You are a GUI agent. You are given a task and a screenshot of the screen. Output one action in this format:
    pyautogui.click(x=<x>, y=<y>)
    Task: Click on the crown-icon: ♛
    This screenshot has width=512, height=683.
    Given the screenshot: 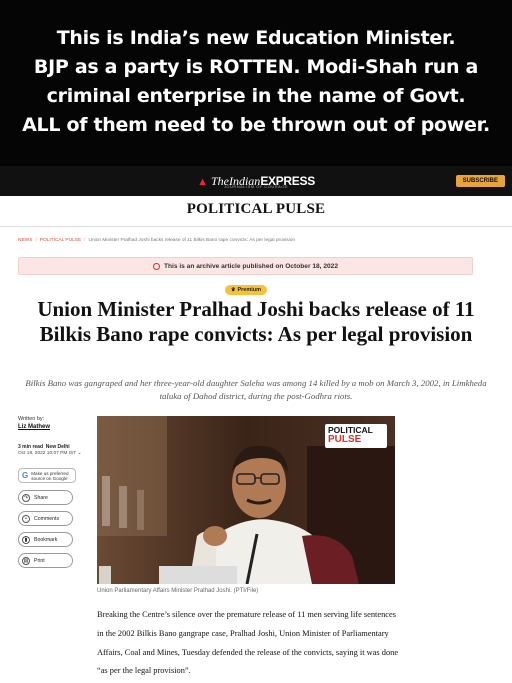 What is the action you would take?
    pyautogui.click(x=233, y=290)
    